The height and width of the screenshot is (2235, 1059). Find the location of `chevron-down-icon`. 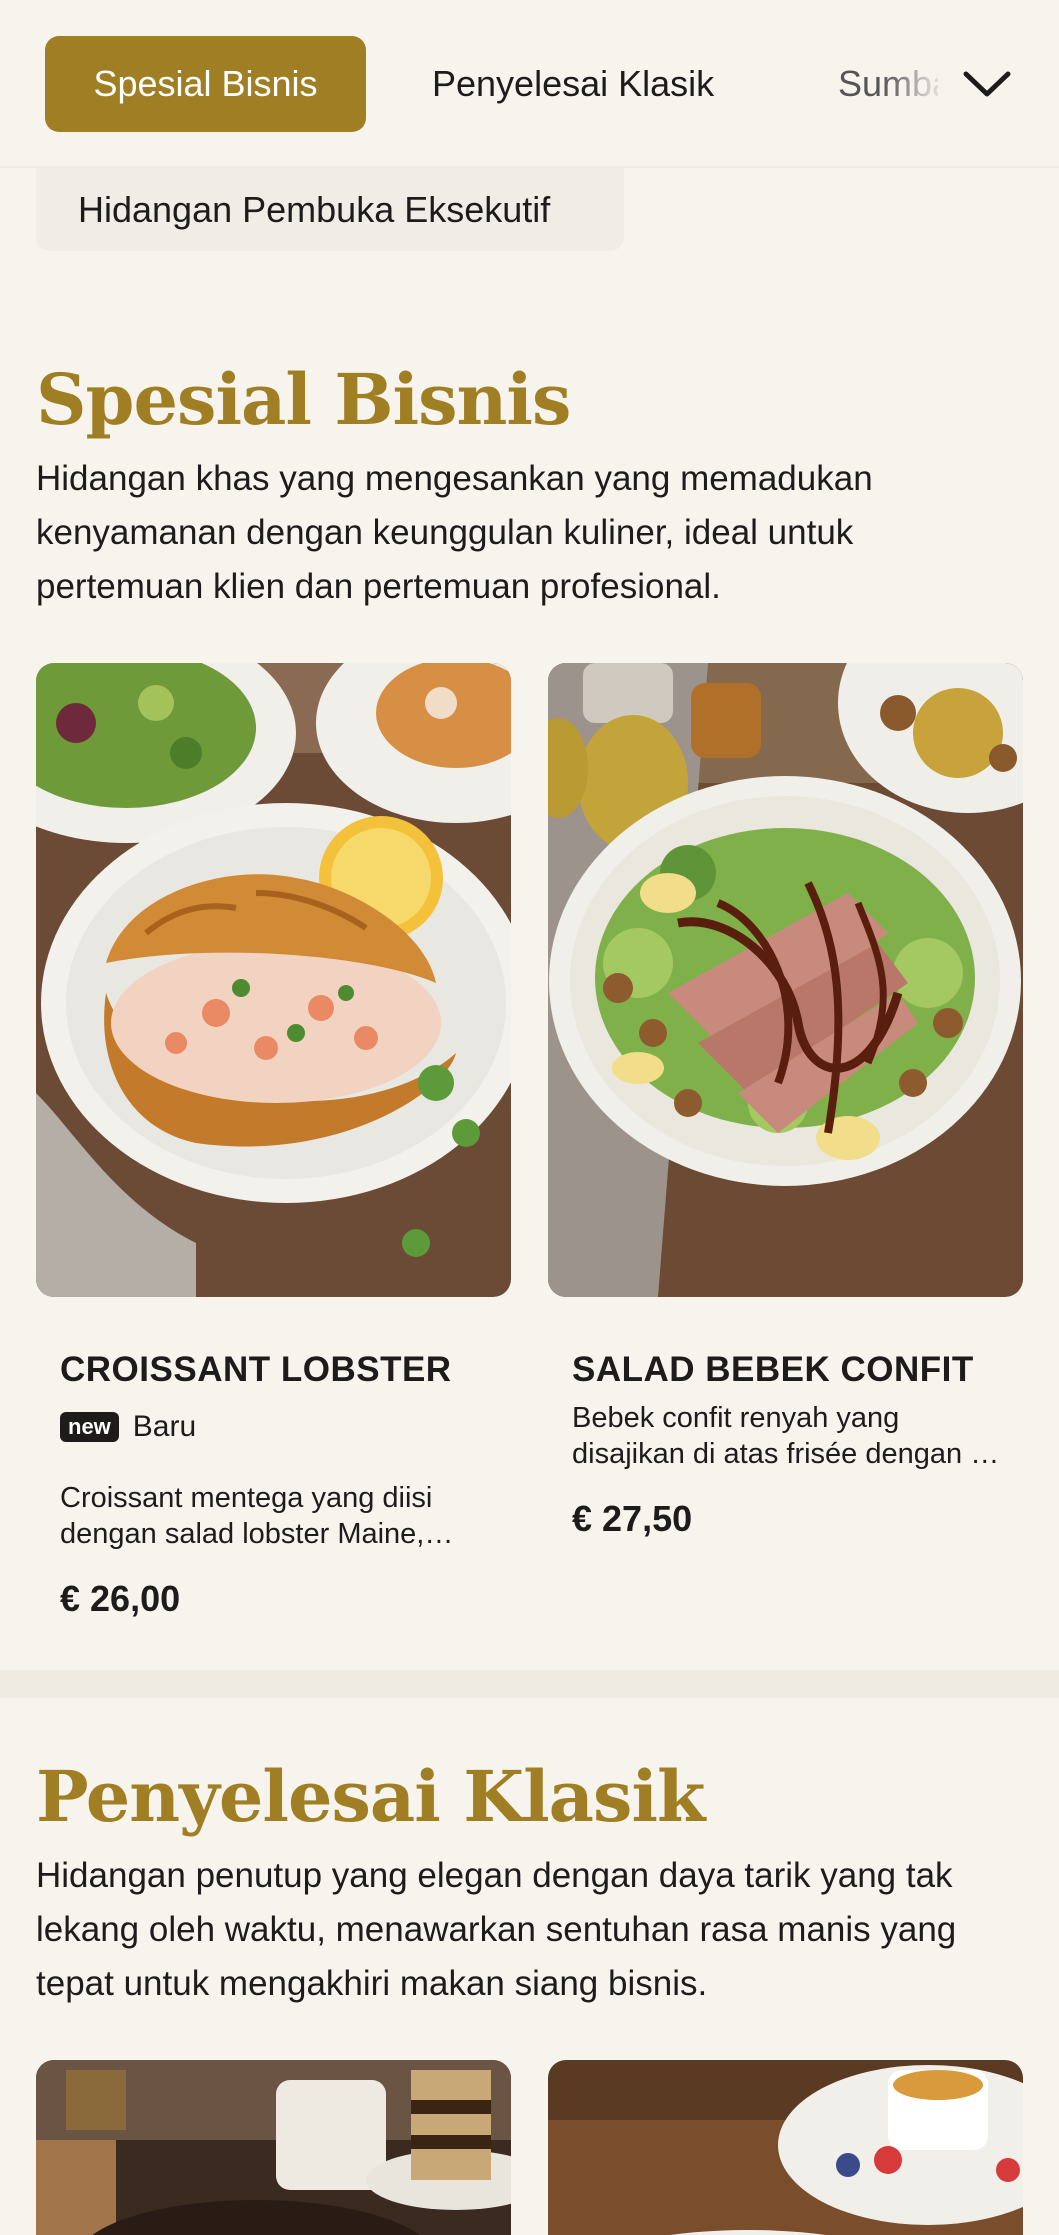

chevron-down-icon is located at coordinates (987, 84).